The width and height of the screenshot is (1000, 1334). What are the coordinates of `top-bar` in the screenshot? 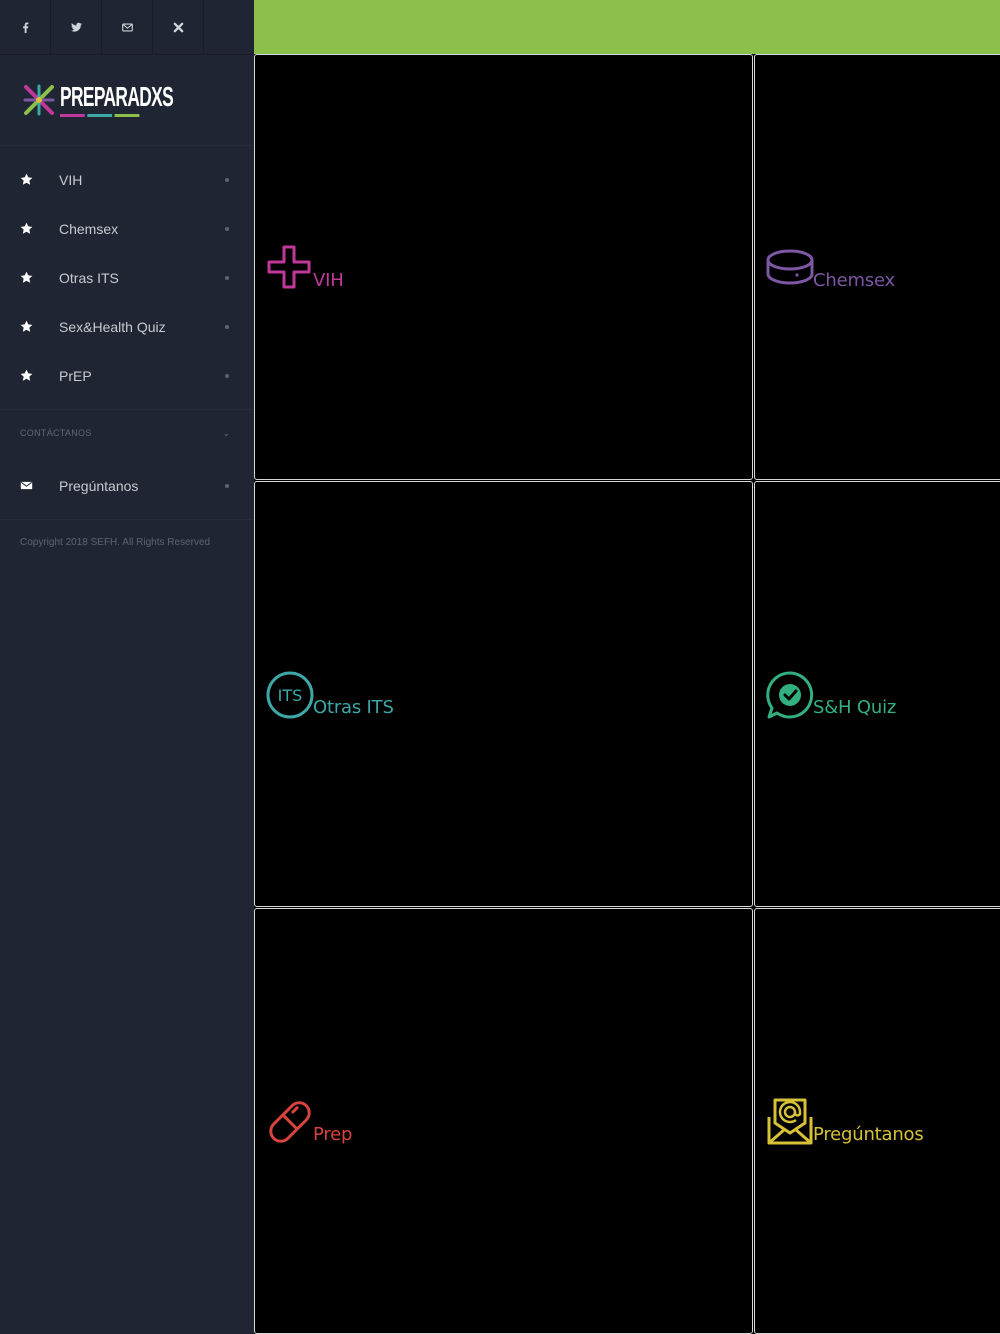 It's located at (627, 27).